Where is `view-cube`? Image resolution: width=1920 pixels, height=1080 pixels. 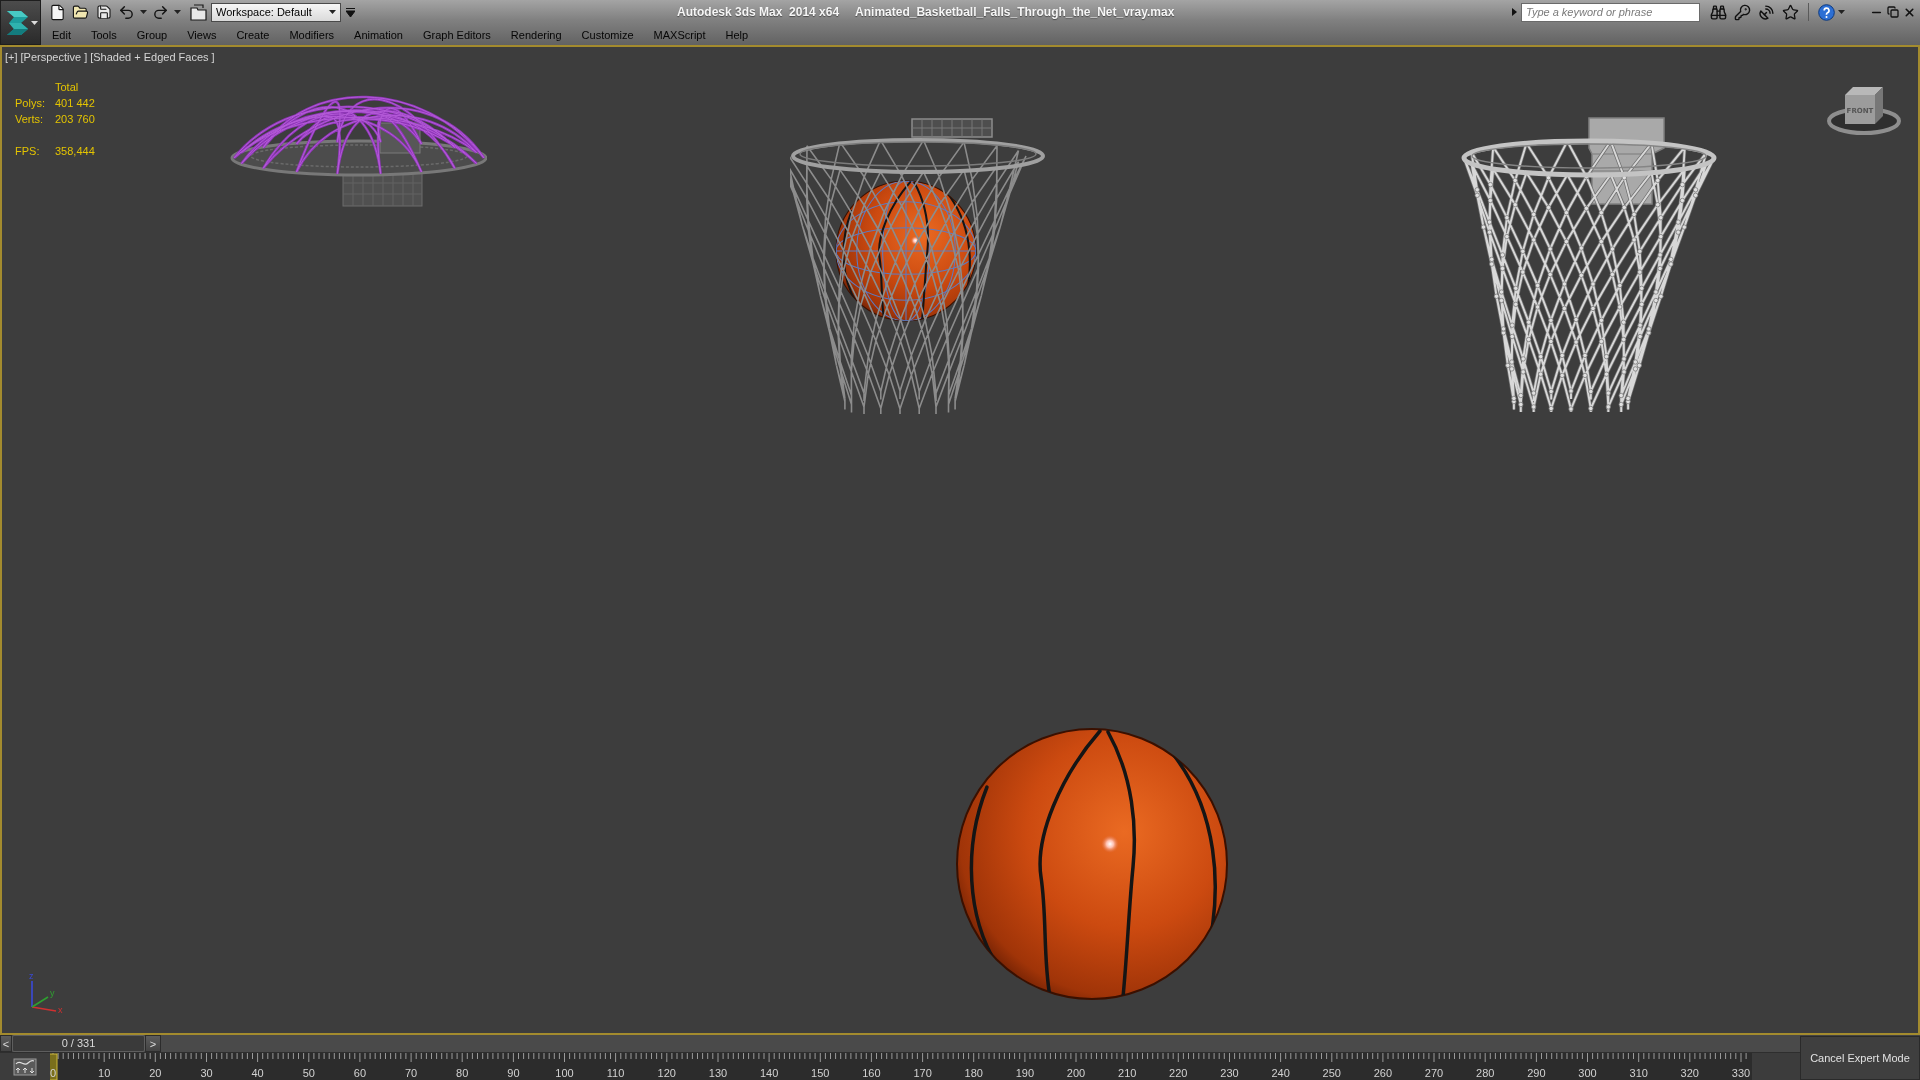 view-cube is located at coordinates (1864, 111).